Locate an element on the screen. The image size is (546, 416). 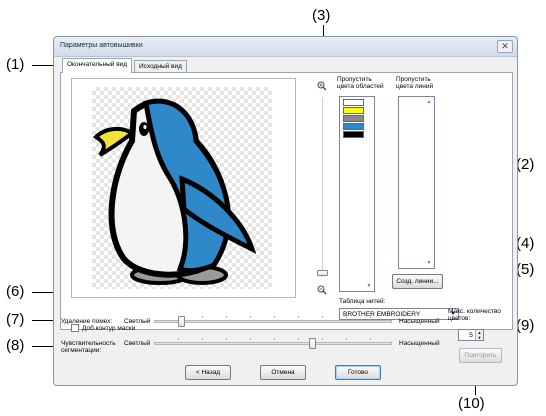
tab-original-view-label: Исходный вид is located at coordinates (160, 66).